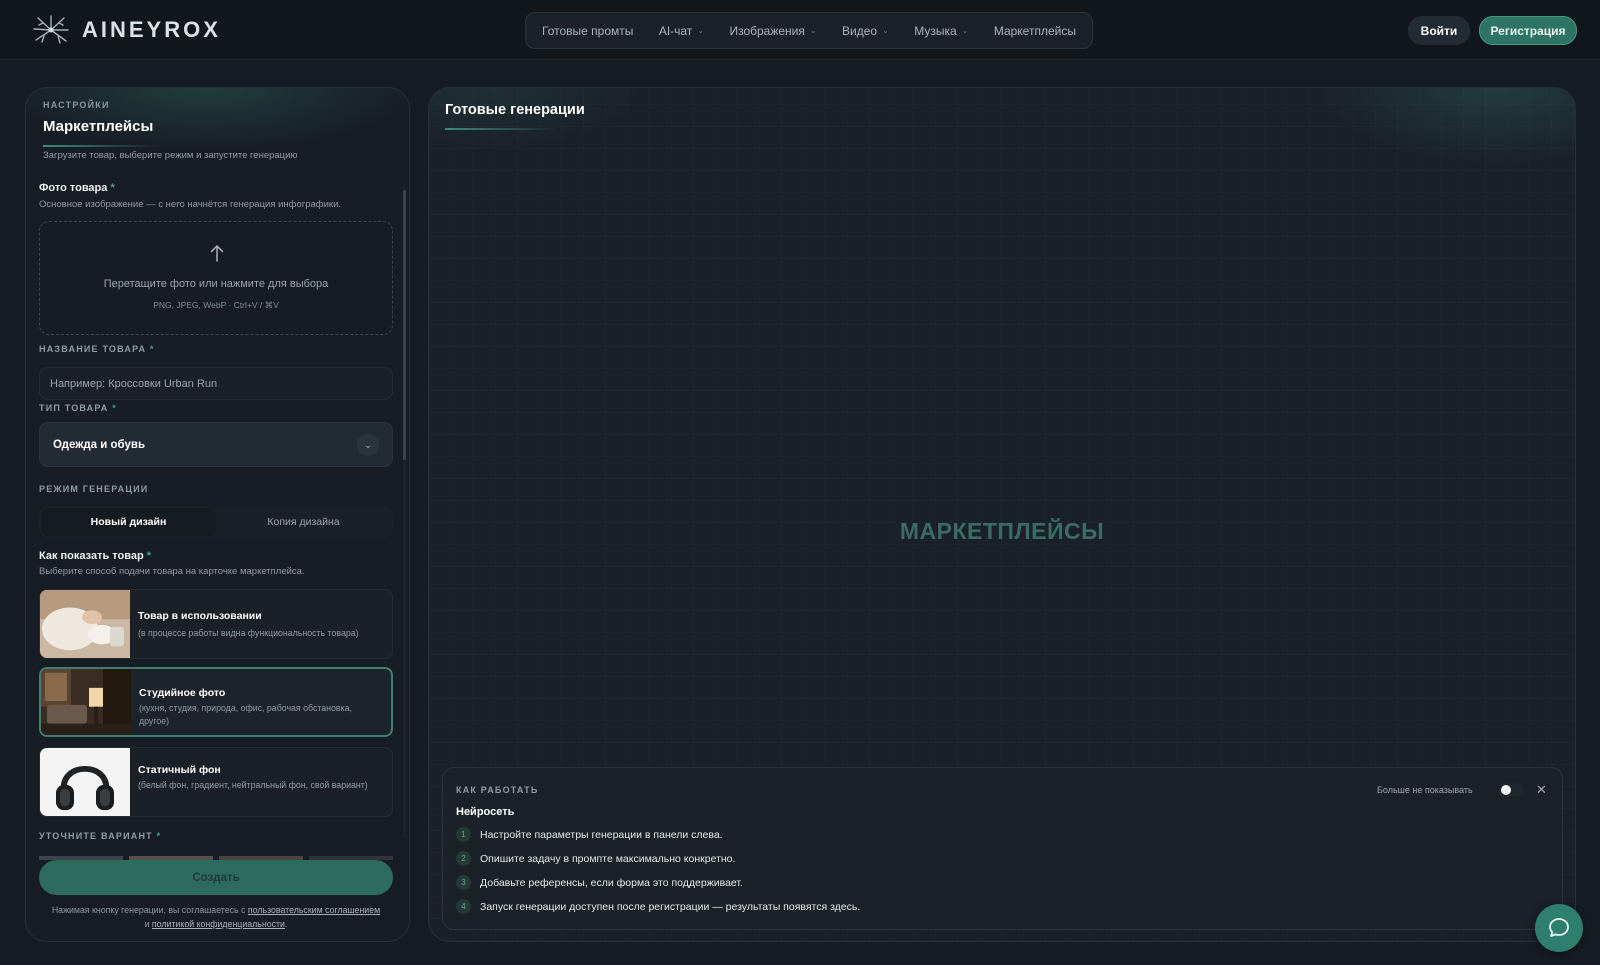 This screenshot has height=965, width=1600. I want to click on settings-title: Маркетплейсы, so click(98, 126).